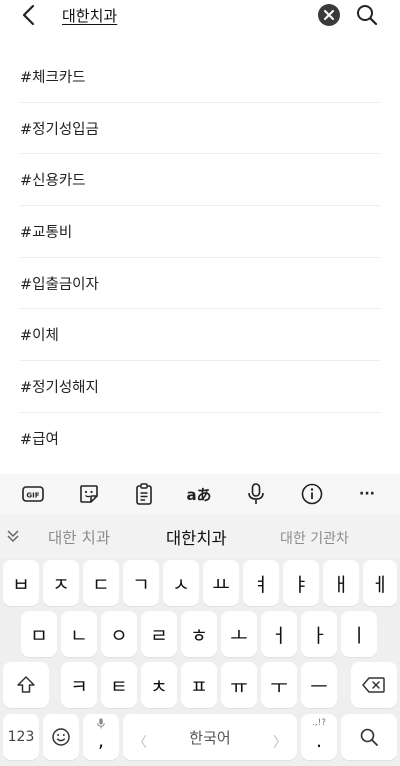  I want to click on chevron-left-icon: 〈, so click(140, 743).